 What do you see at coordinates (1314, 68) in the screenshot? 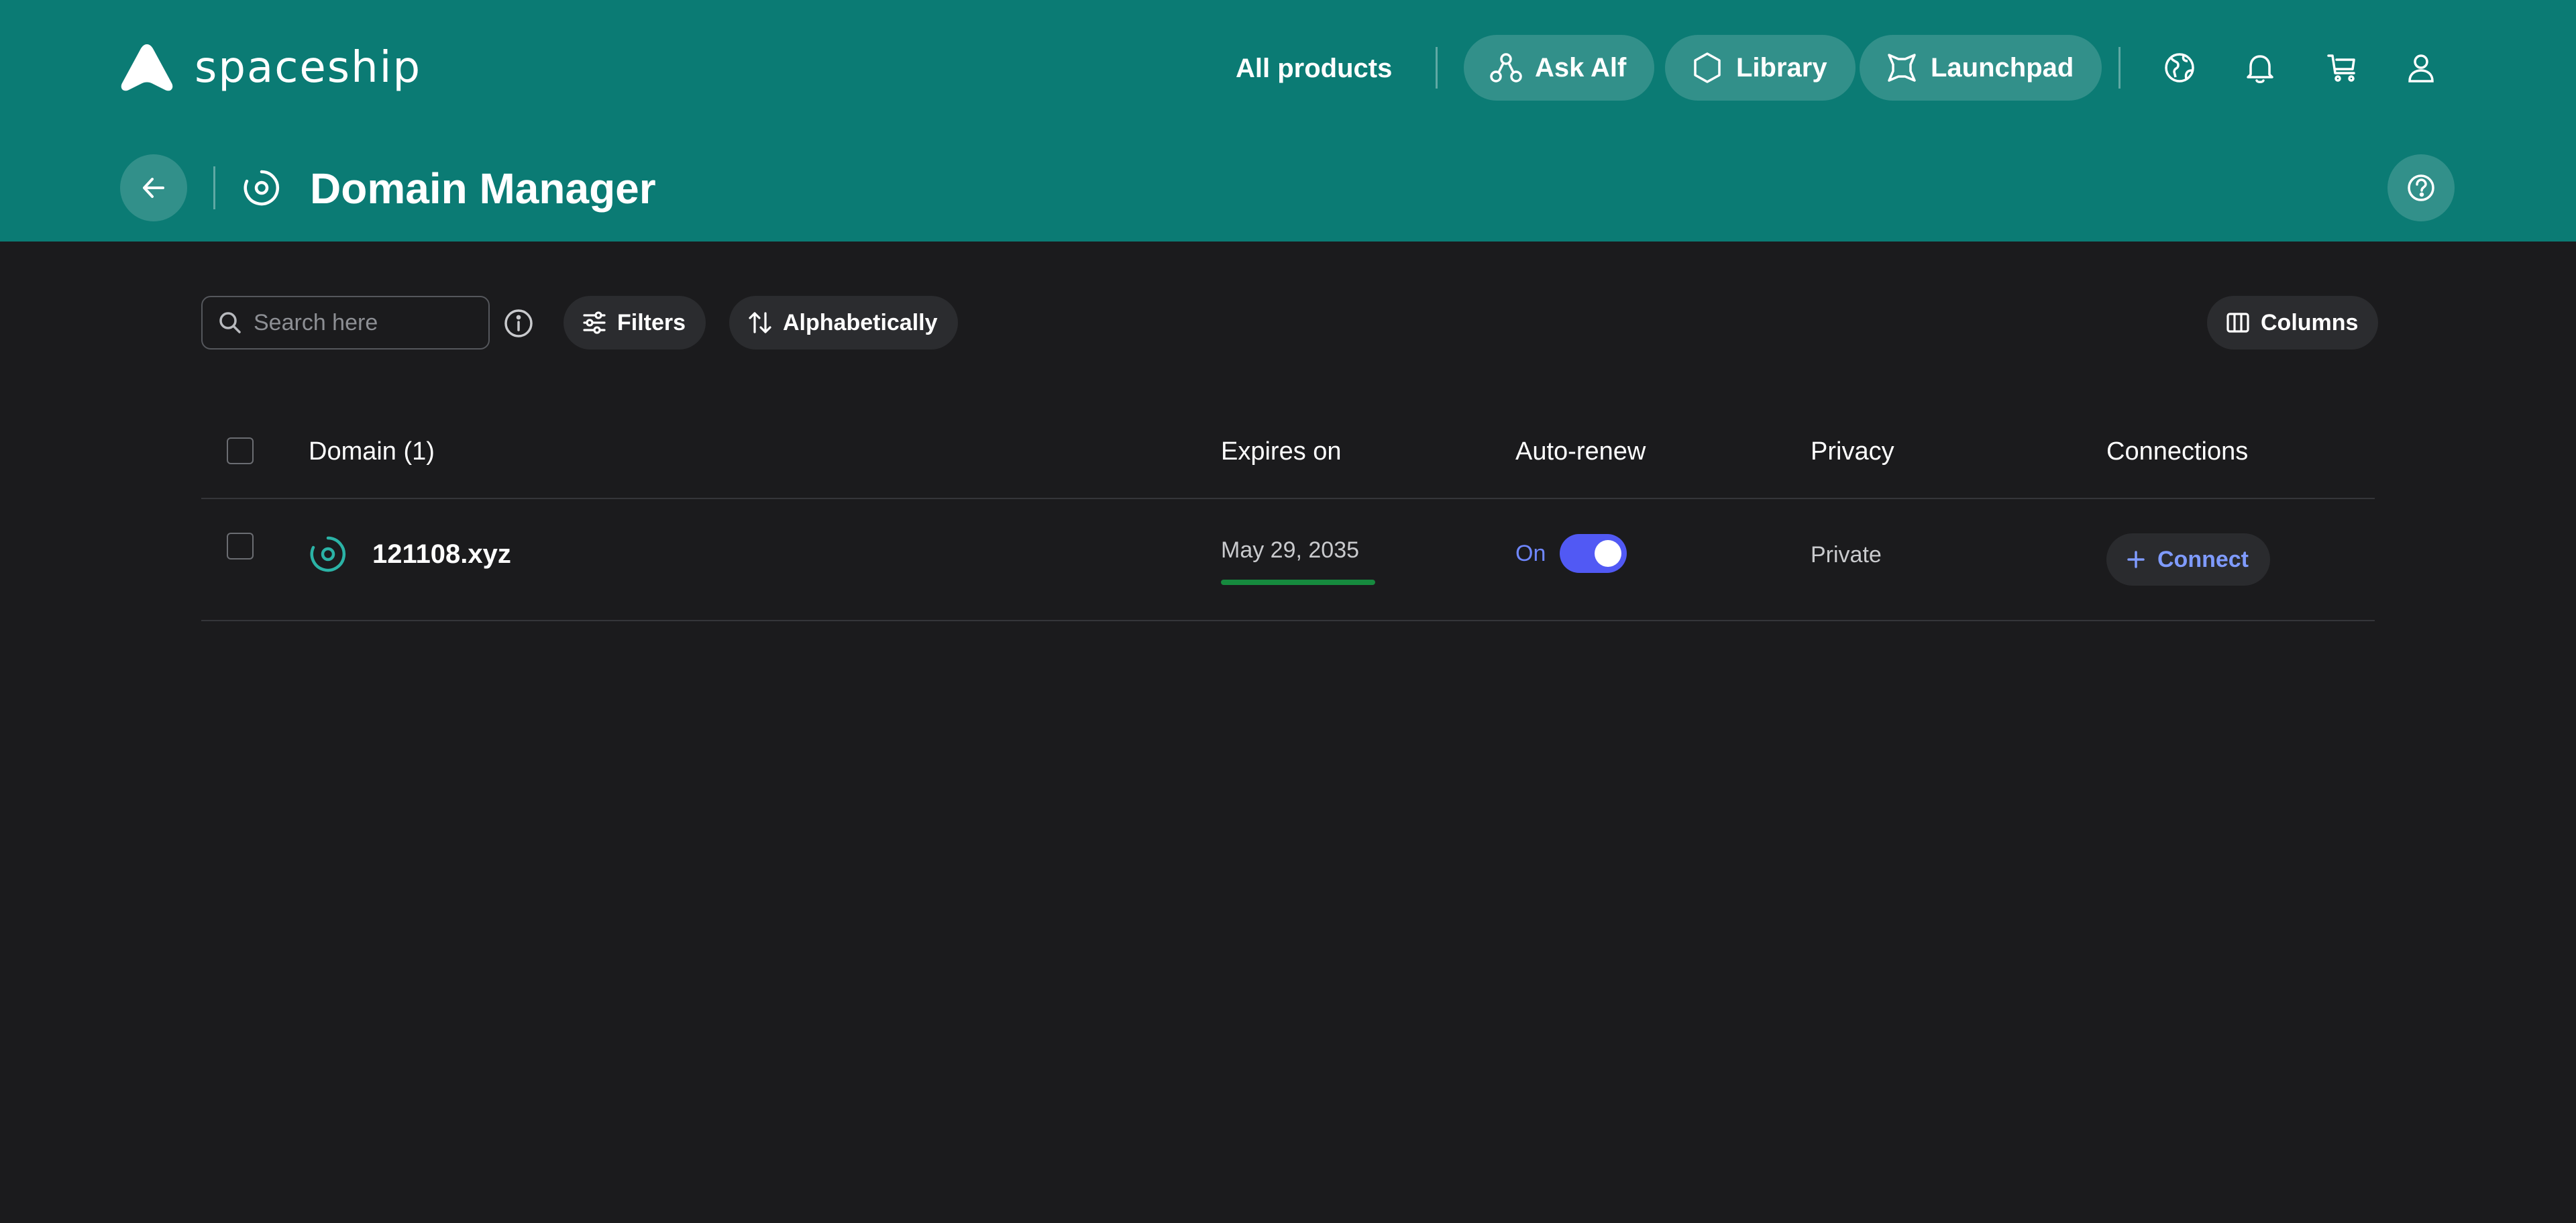
I see `all-products-link: All products` at bounding box center [1314, 68].